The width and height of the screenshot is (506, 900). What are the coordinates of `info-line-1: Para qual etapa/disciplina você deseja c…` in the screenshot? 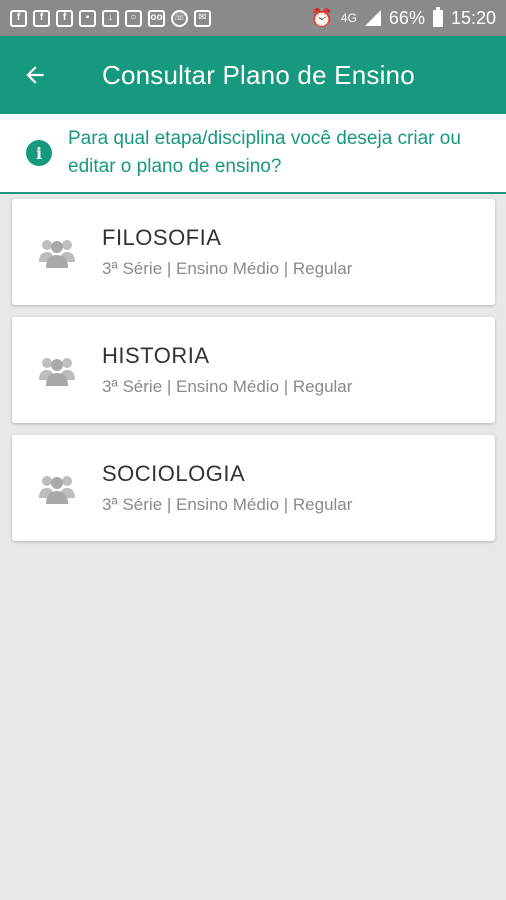 It's located at (264, 138).